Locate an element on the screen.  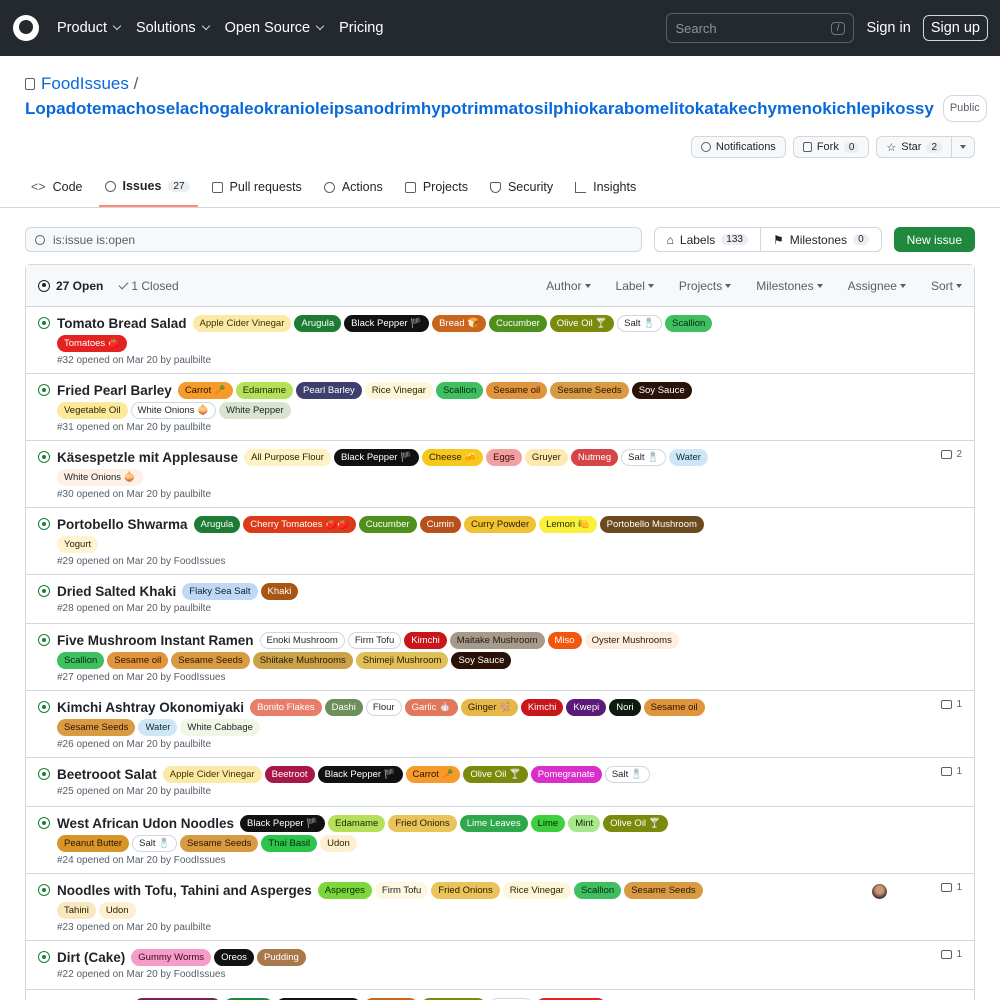
new-issue-button: New issue is located at coordinates (934, 239).